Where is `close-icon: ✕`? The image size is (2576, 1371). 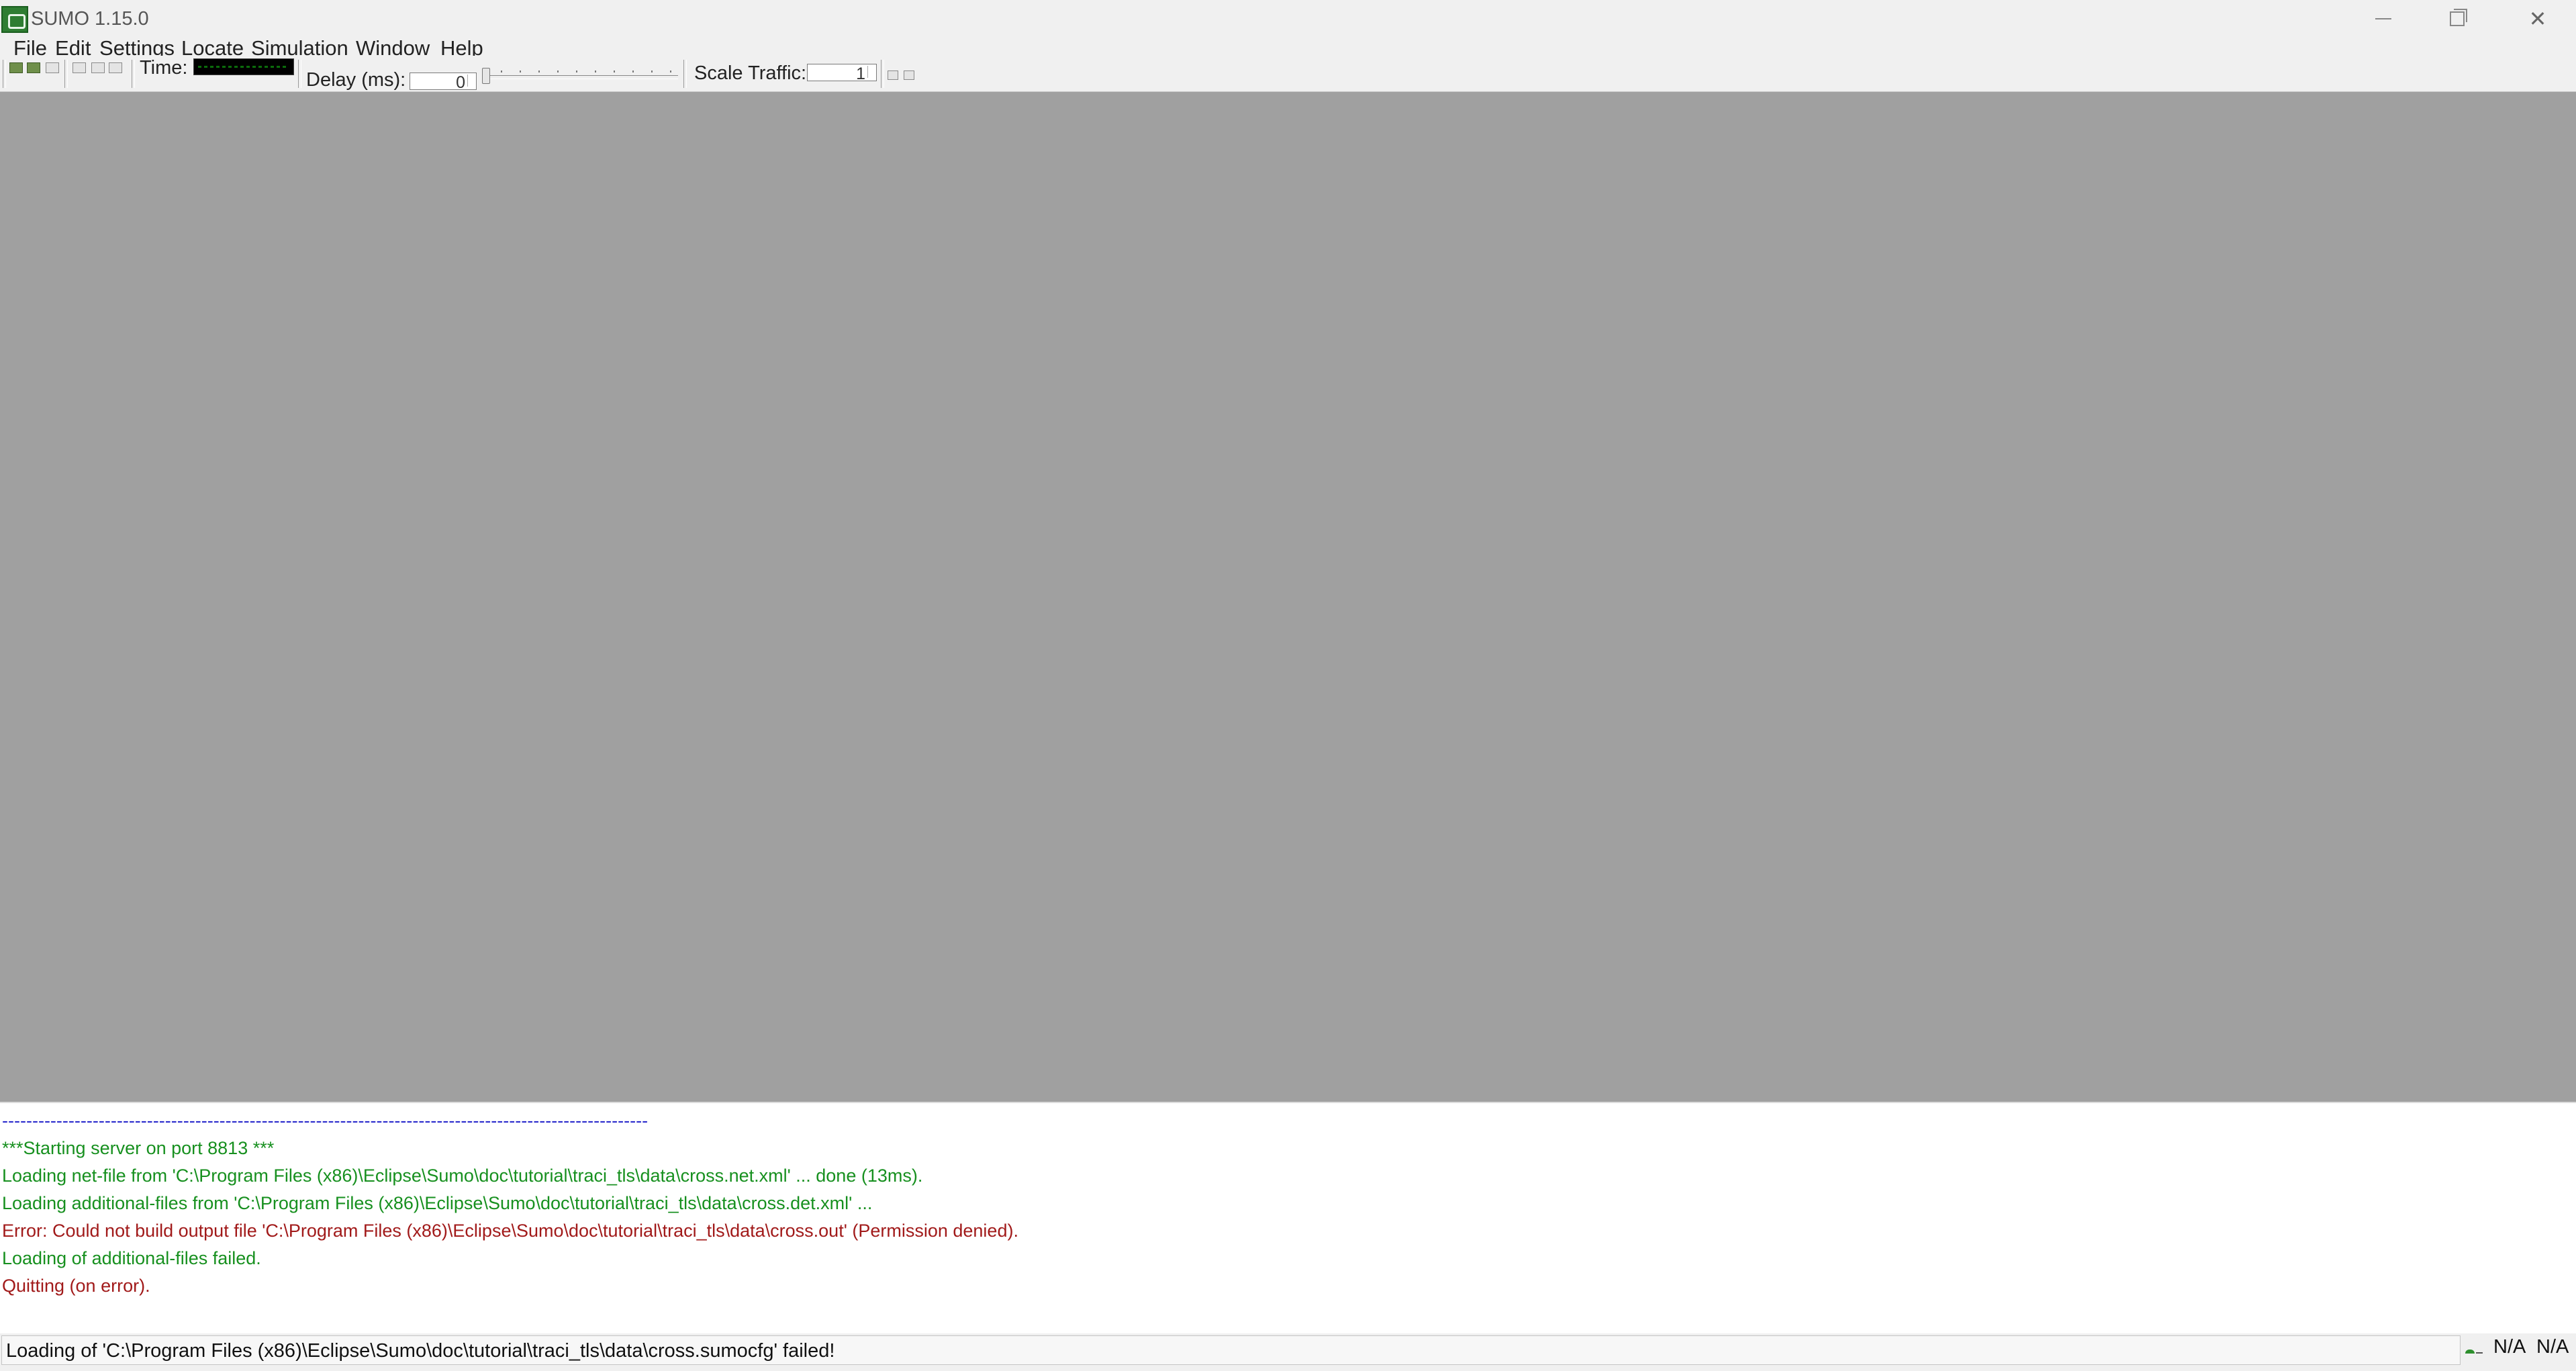 close-icon: ✕ is located at coordinates (2537, 19).